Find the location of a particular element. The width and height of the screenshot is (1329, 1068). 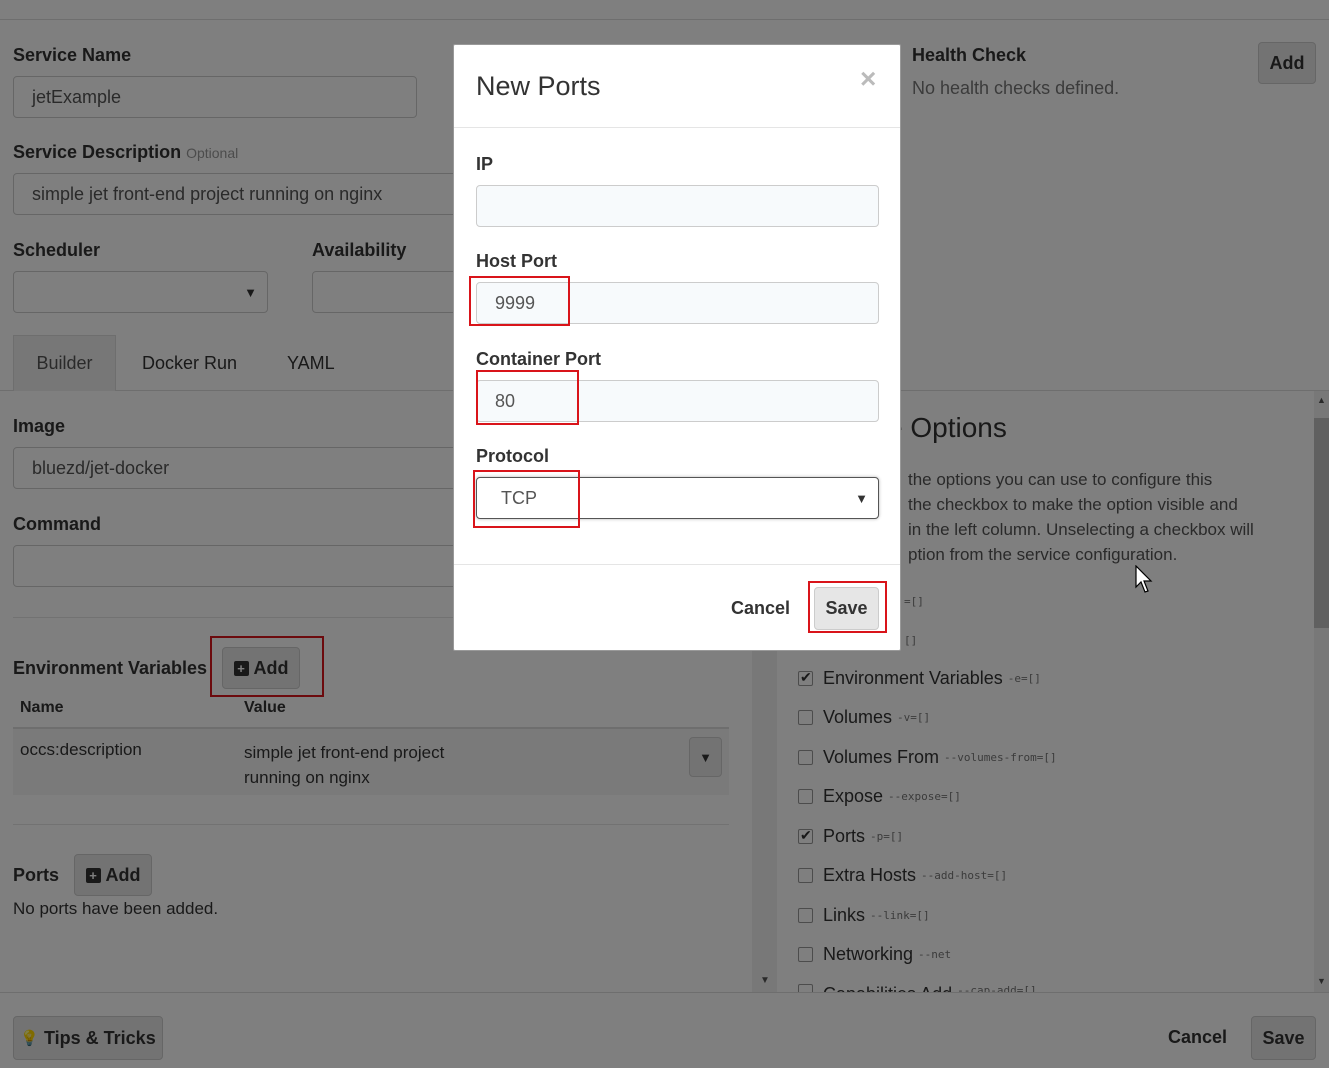

mouse-cursor-icon is located at coordinates (1144, 579).